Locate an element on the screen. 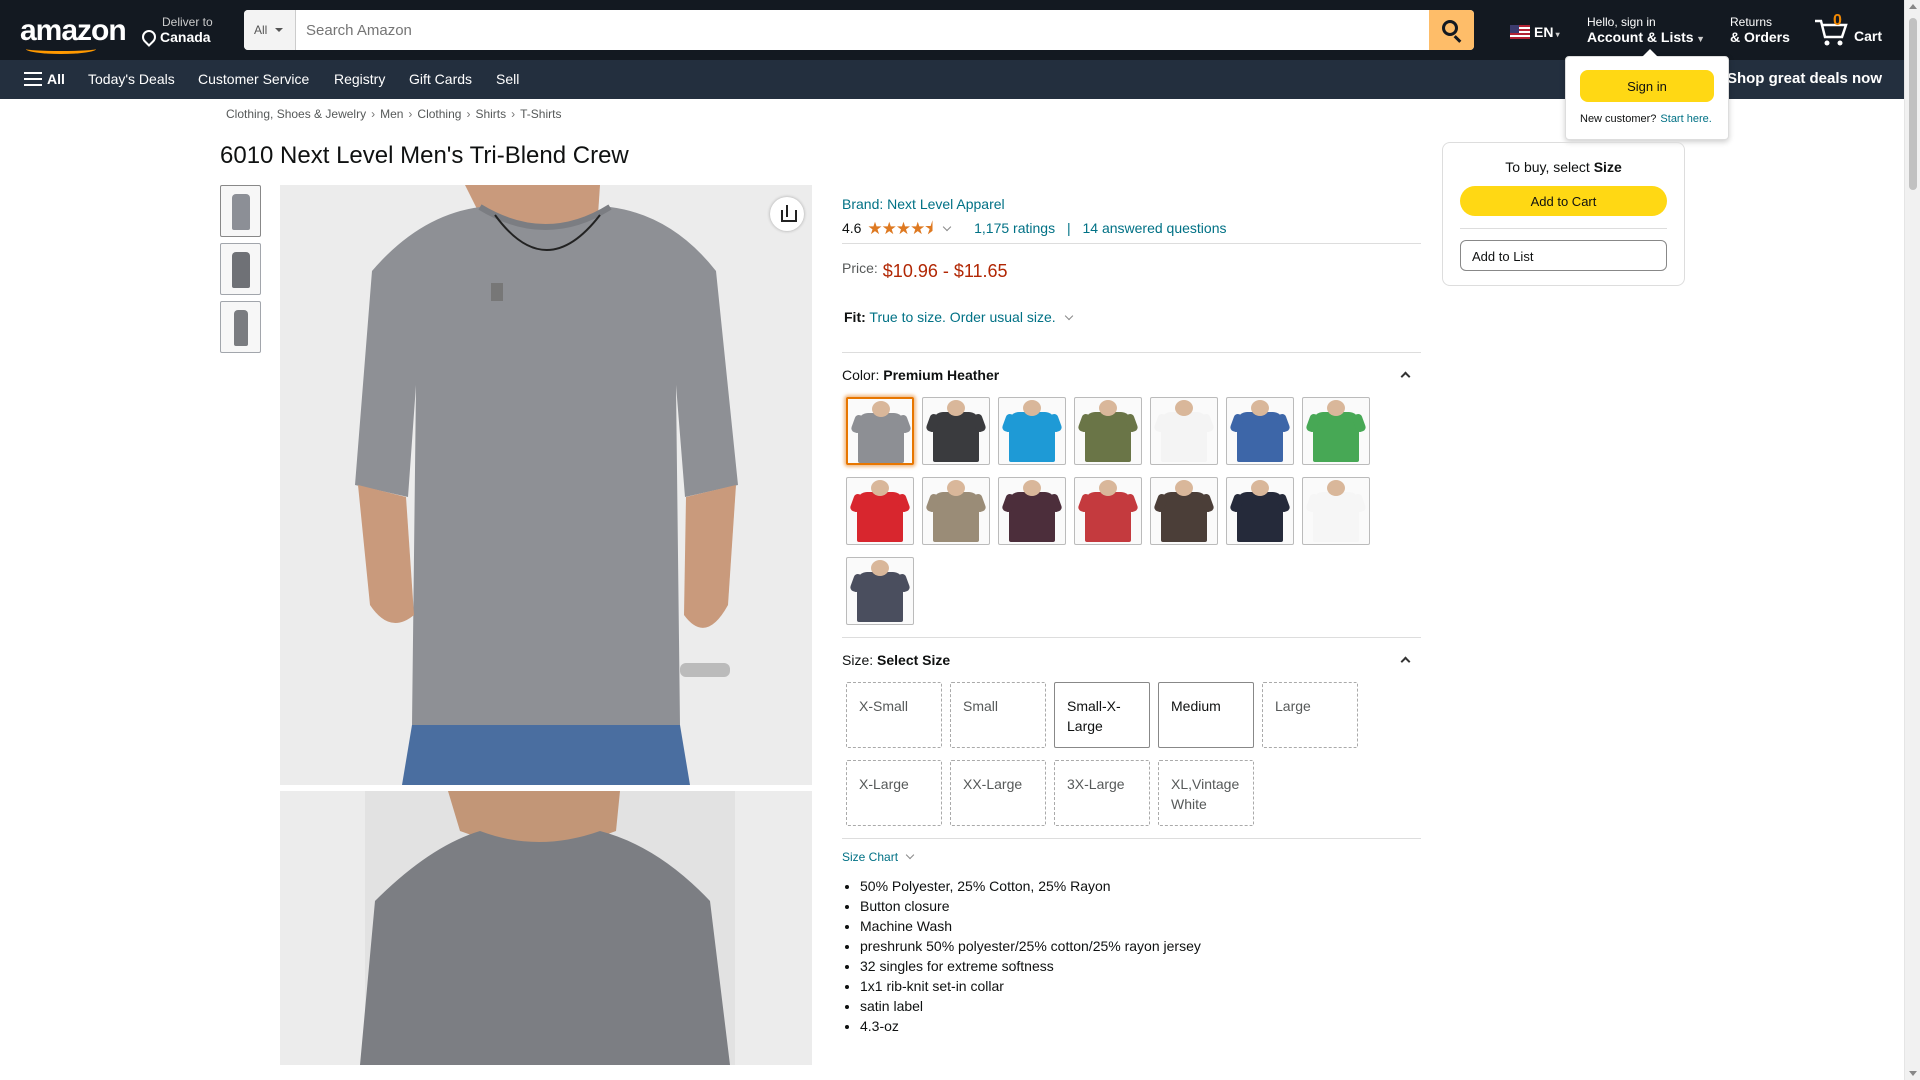  breadcrumb-item: Shirts is located at coordinates (490, 114).